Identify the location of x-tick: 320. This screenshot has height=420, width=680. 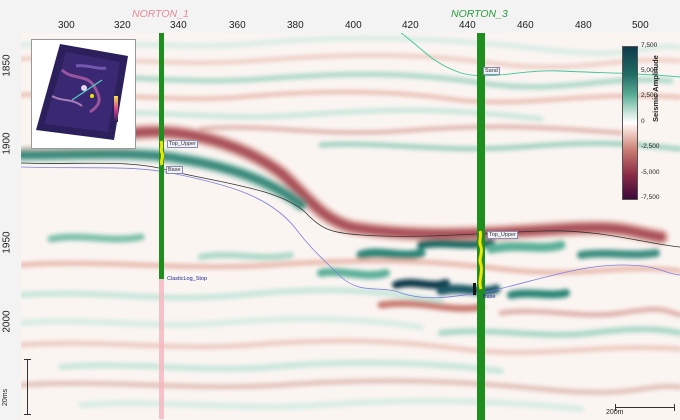
(122, 25).